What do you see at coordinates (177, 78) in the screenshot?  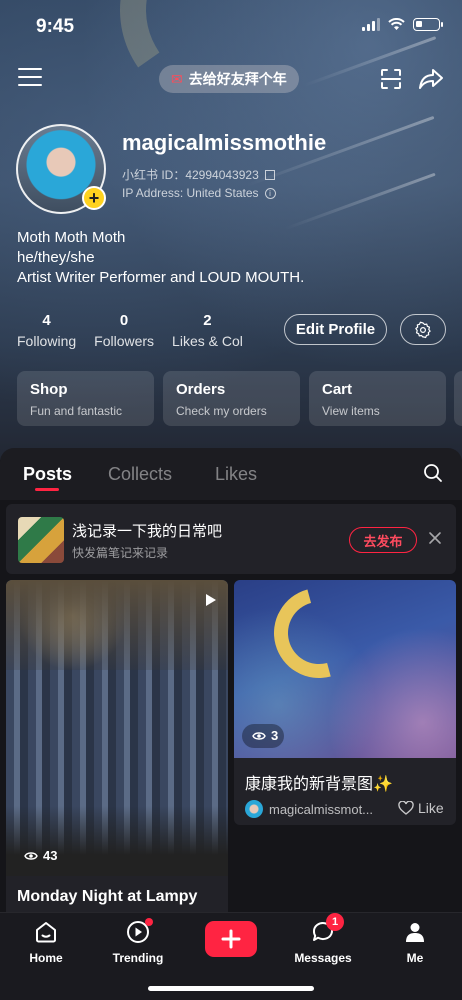 I see `red-envelope-icon: ✉` at bounding box center [177, 78].